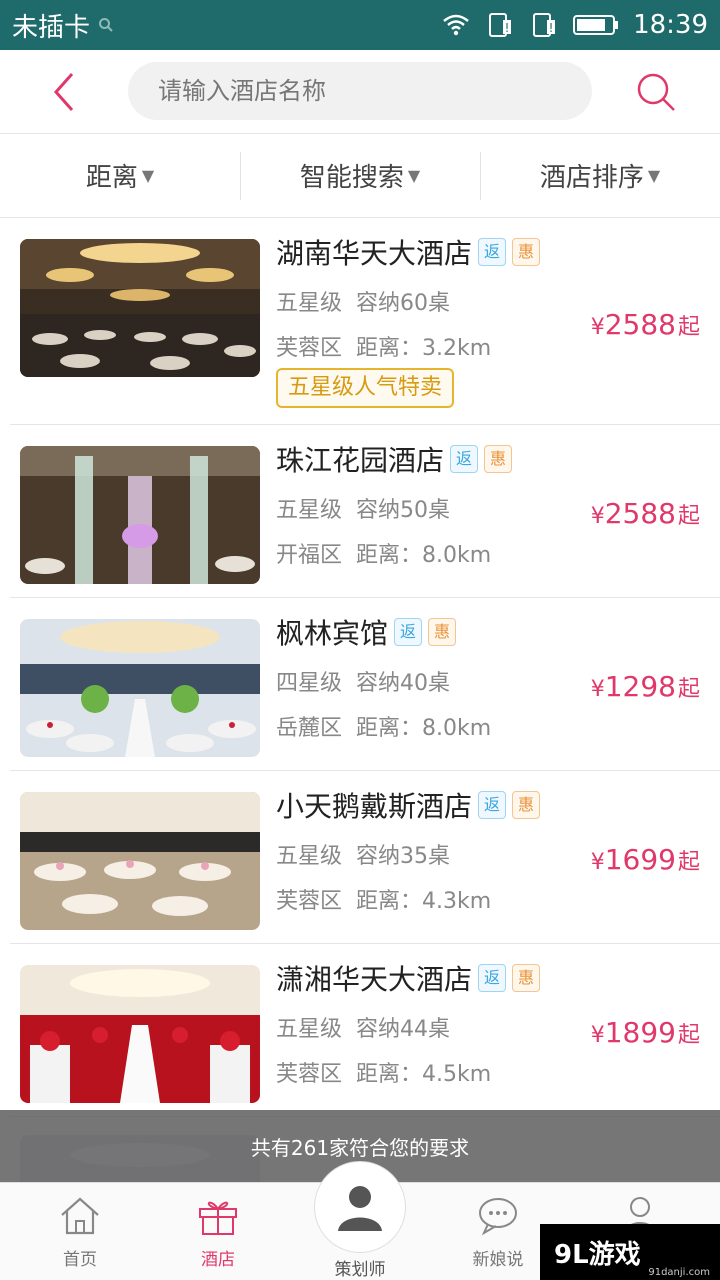 This screenshot has width=720, height=1280. I want to click on hotel-distance: 距离：3.2km, so click(424, 348).